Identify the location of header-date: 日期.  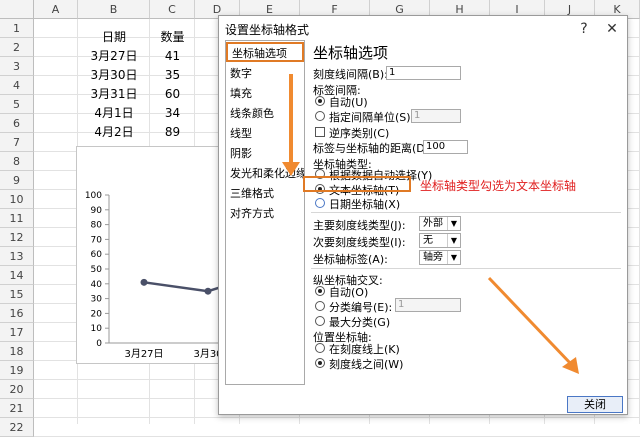
(114, 37).